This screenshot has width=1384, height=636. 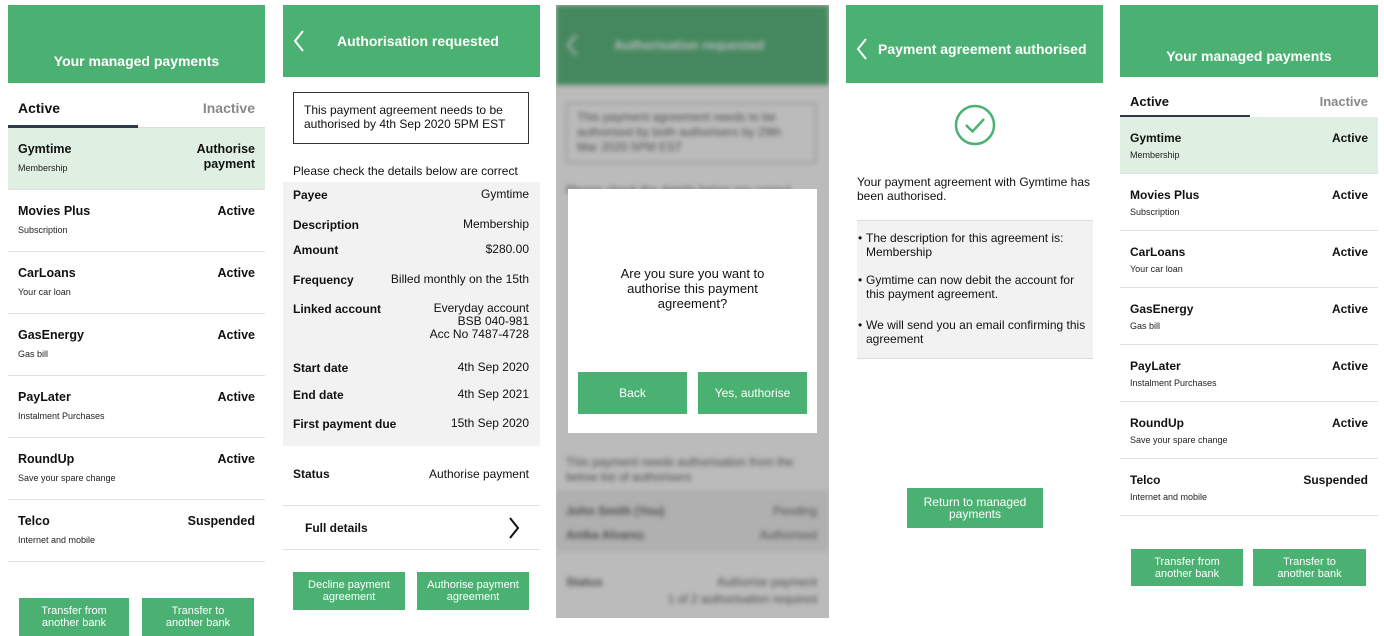 What do you see at coordinates (632, 393) in the screenshot?
I see `back-button: Back` at bounding box center [632, 393].